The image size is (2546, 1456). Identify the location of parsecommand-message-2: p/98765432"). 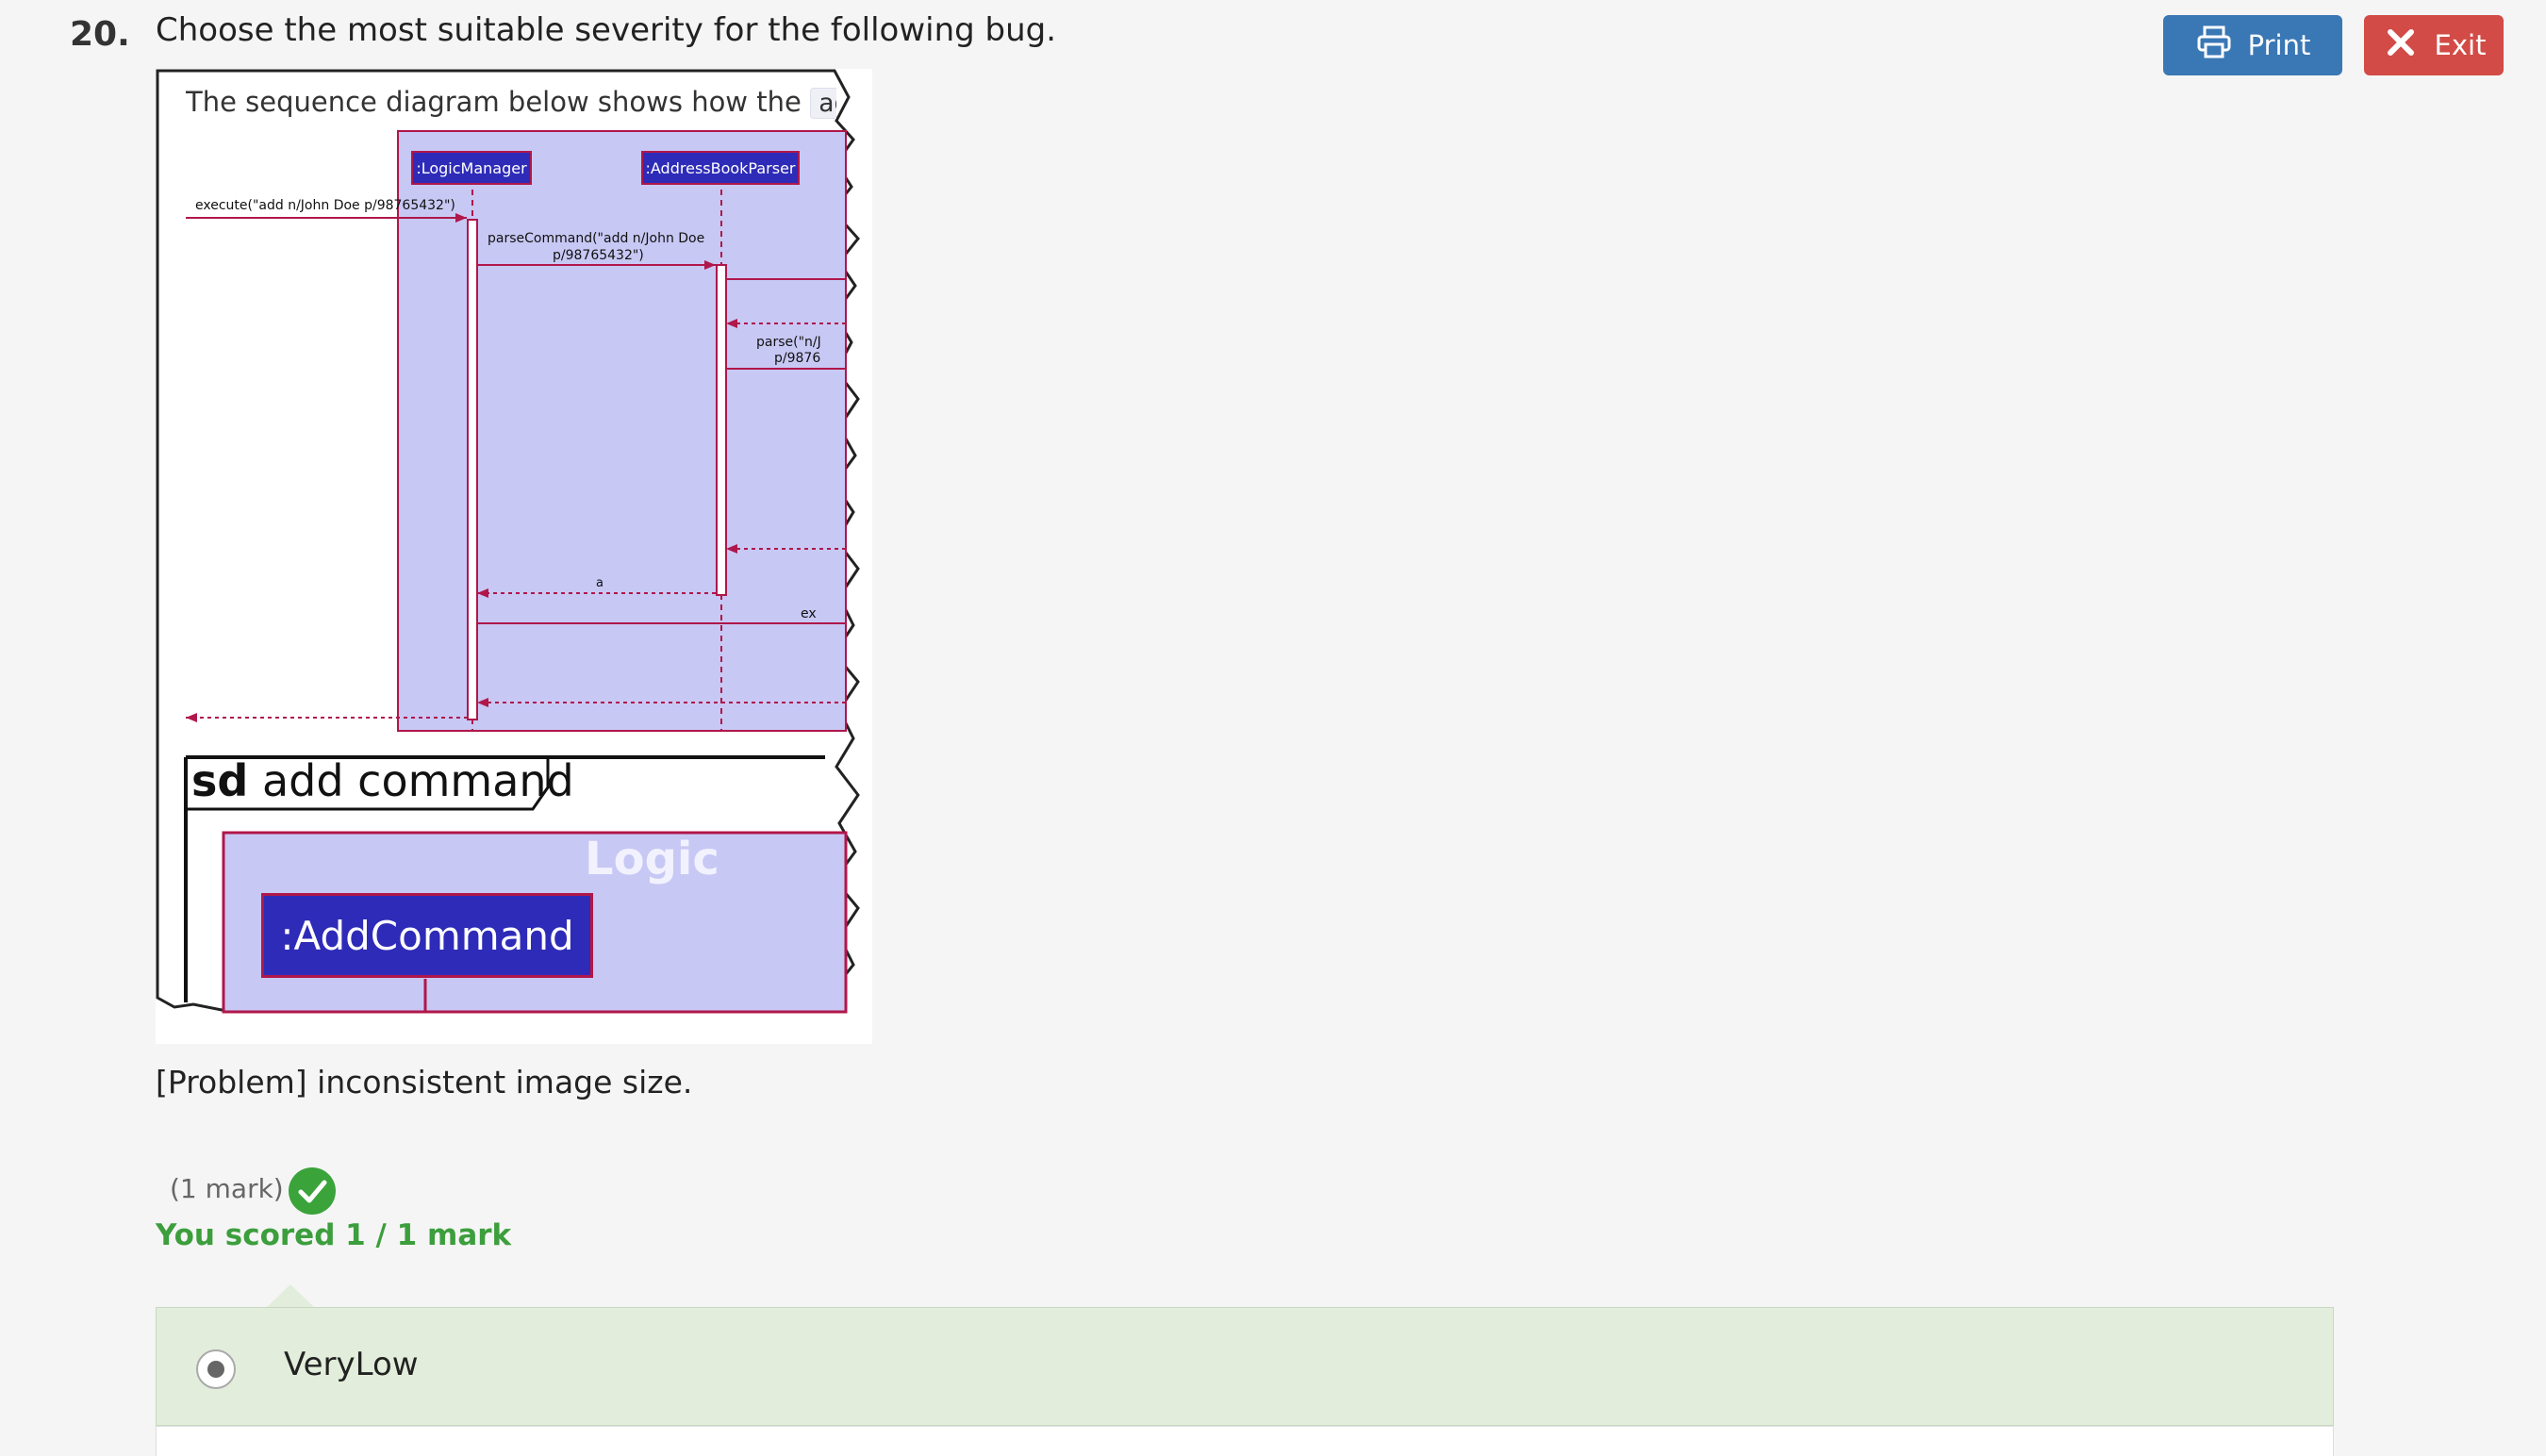
(599, 255).